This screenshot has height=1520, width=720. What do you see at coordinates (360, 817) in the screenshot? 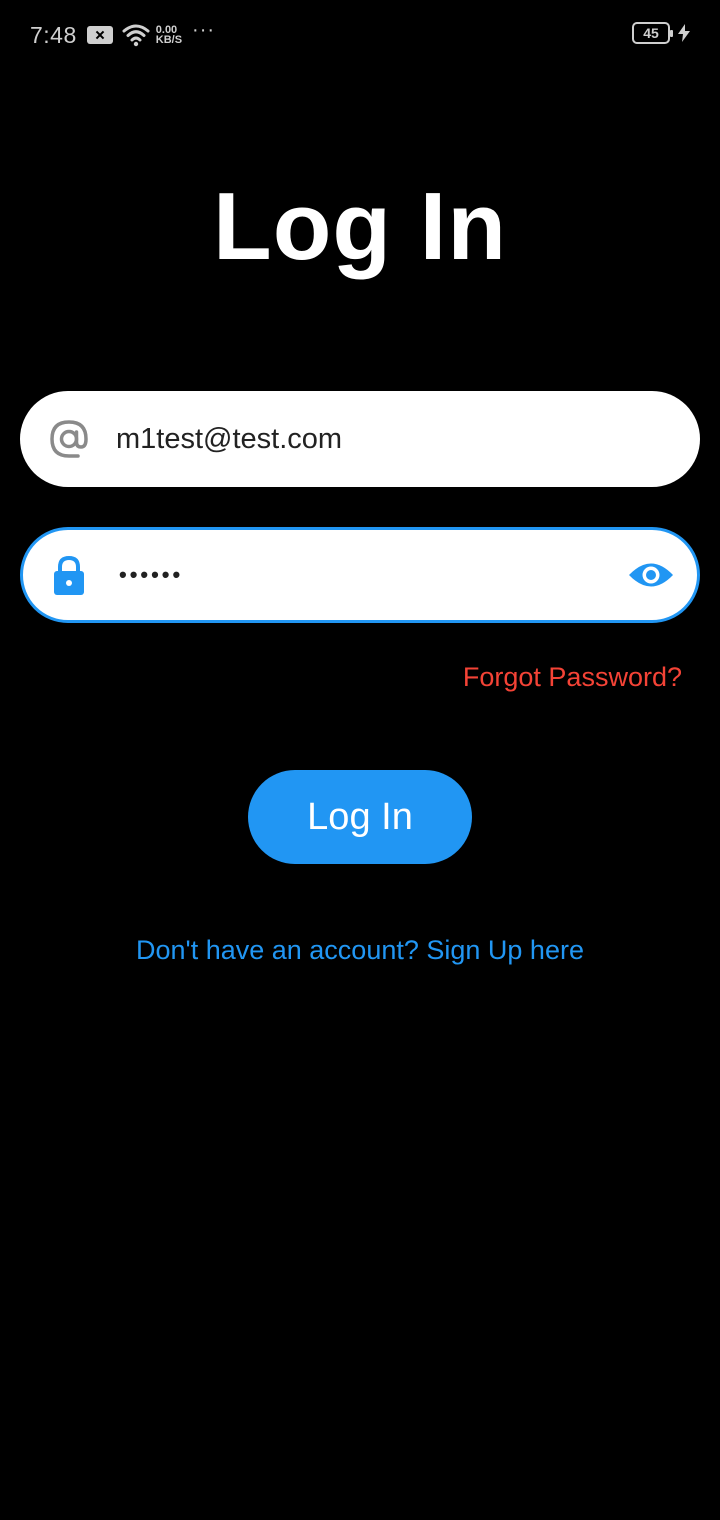
I see `login-button: Log In` at bounding box center [360, 817].